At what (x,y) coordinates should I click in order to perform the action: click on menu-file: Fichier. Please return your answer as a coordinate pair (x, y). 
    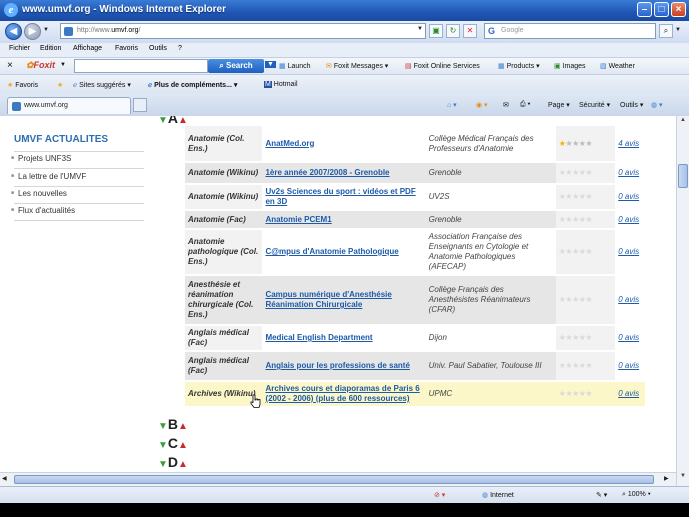
    Looking at the image, I should click on (19, 48).